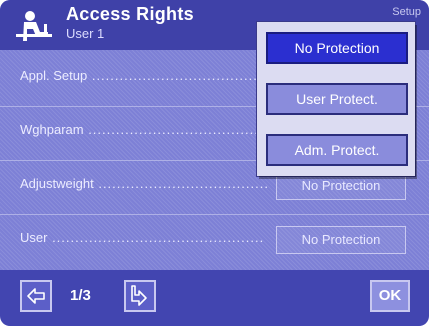 The width and height of the screenshot is (429, 326). I want to click on user-value-field: No Protection, so click(341, 240).